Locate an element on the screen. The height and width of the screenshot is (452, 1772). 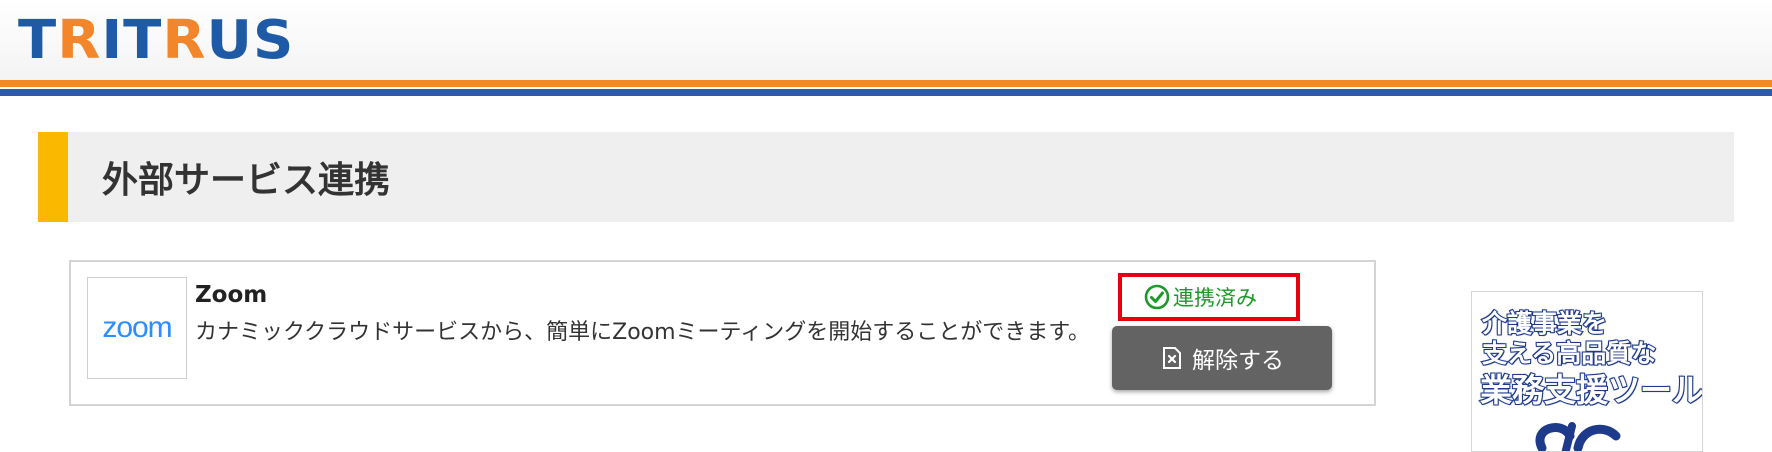
ad-banner: 介護事業を 支える高品質な 業務支援ツール is located at coordinates (1587, 371).